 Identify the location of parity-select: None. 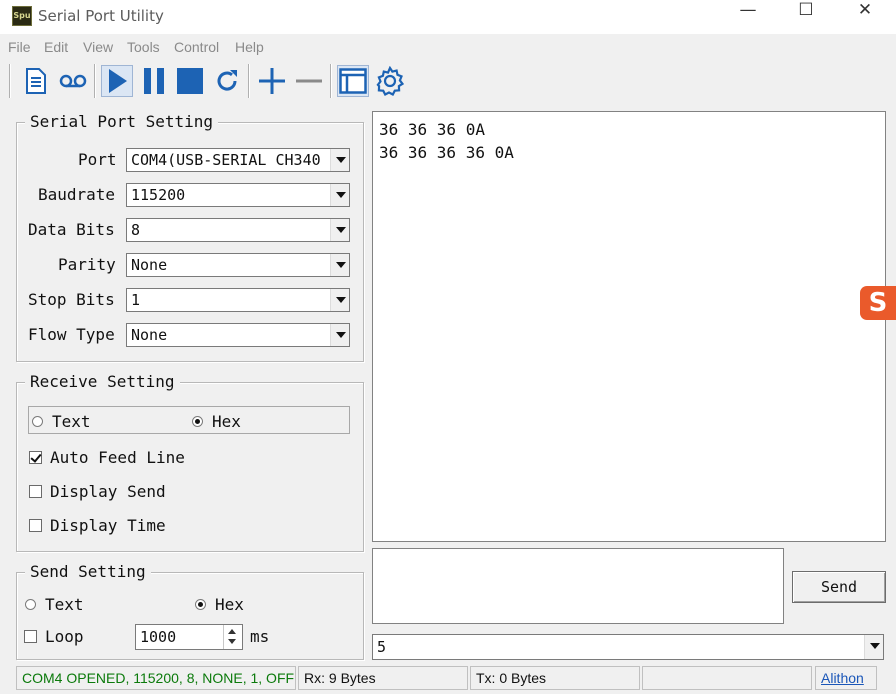
(238, 265).